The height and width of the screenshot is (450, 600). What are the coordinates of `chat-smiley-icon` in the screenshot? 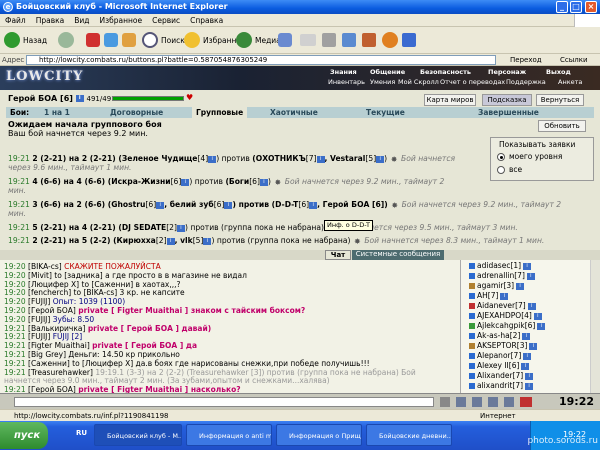 It's located at (526, 402).